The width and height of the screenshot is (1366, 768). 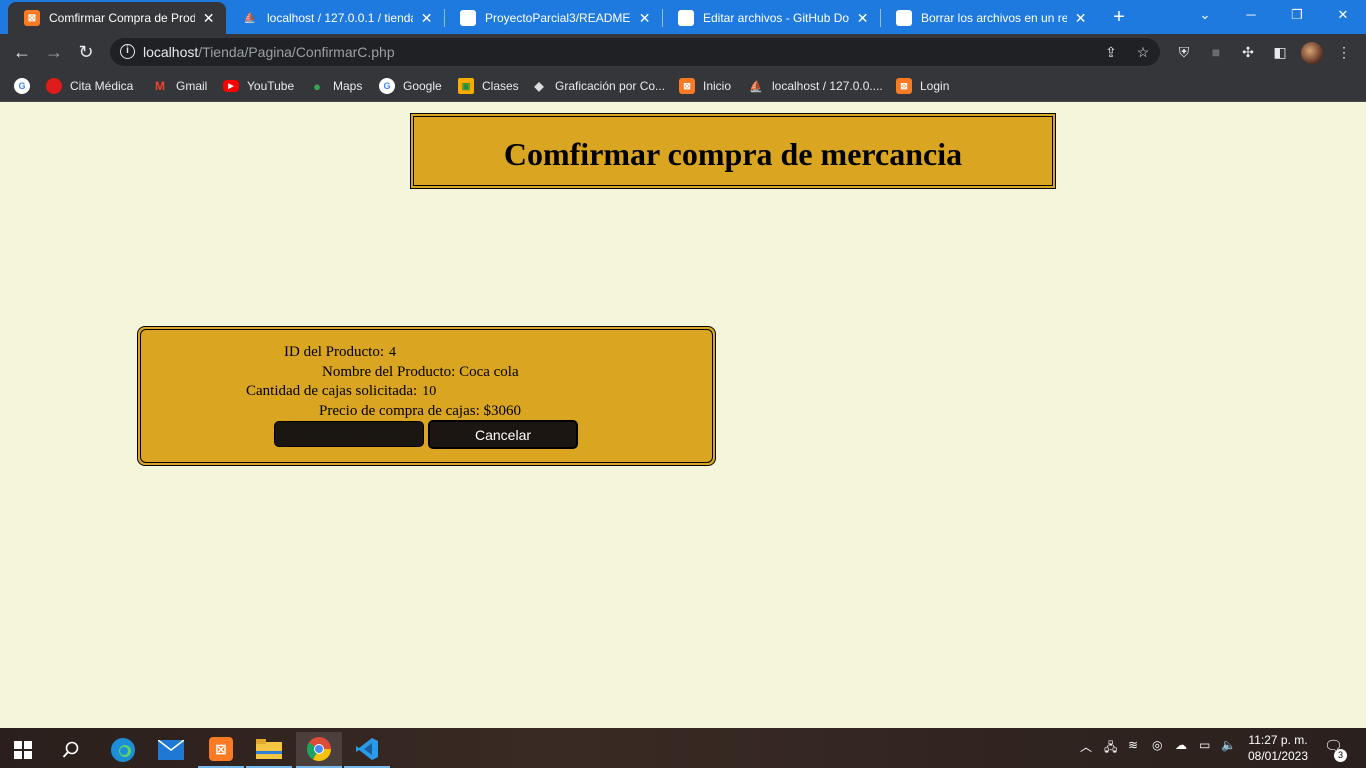 I want to click on confirm-purchase-button: Confirmar compra, so click(x=349, y=434).